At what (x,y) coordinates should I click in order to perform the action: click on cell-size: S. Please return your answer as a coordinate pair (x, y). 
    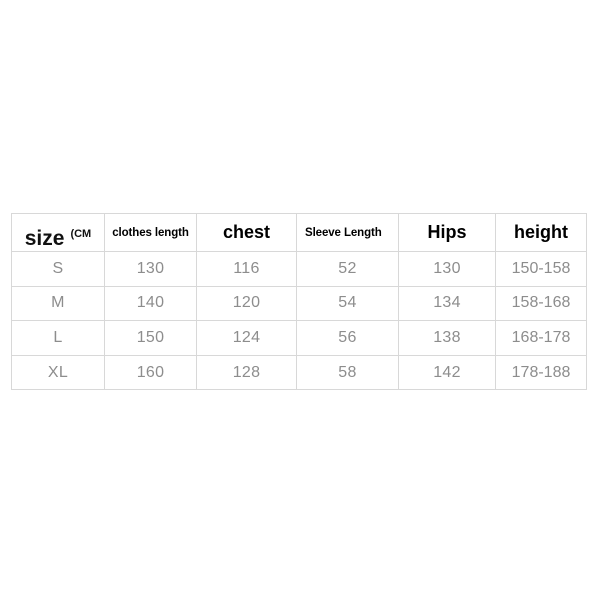
    Looking at the image, I should click on (58, 269).